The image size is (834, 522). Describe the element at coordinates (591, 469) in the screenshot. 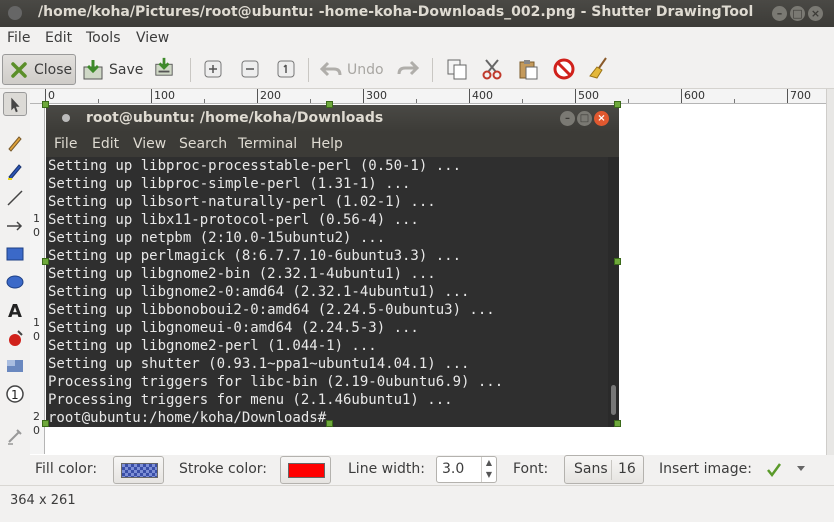

I see `font-name: Sans` at that location.